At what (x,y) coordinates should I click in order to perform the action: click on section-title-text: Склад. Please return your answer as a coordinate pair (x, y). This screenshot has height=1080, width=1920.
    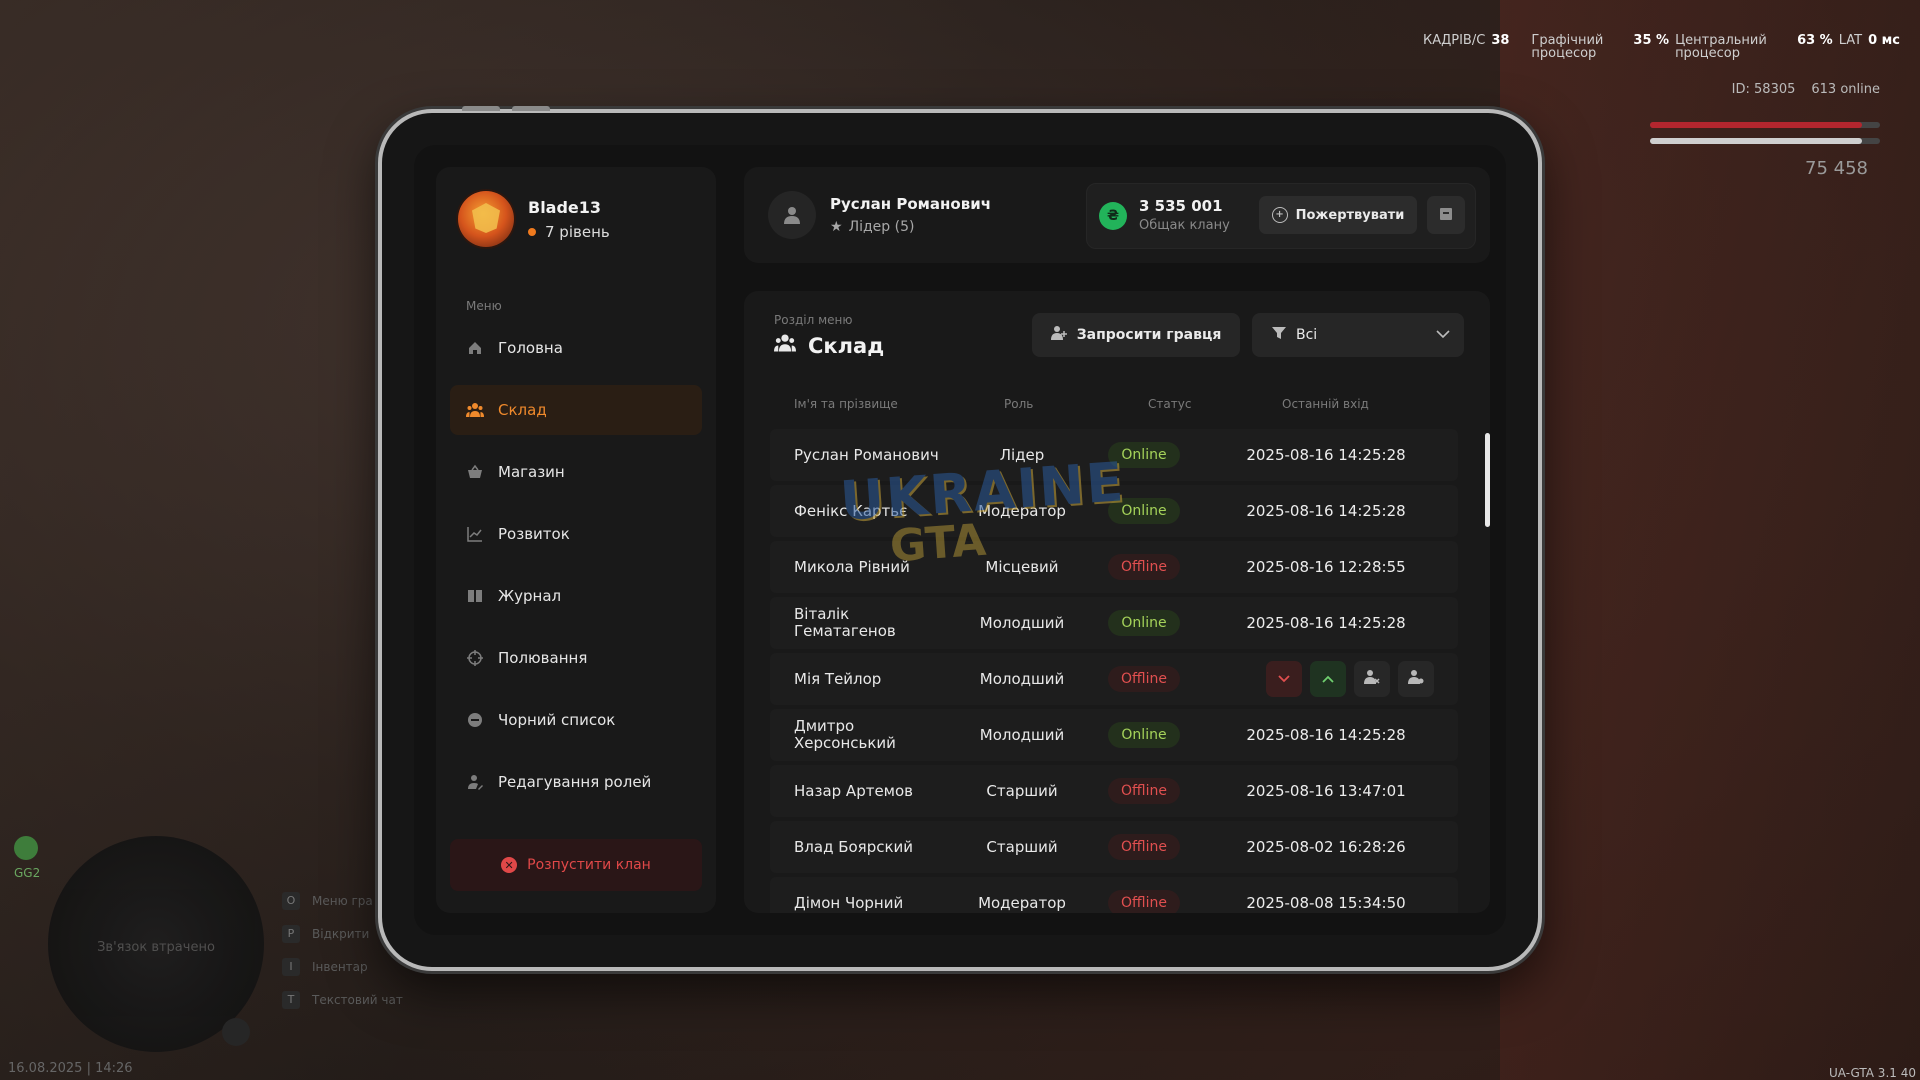
    Looking at the image, I should click on (846, 345).